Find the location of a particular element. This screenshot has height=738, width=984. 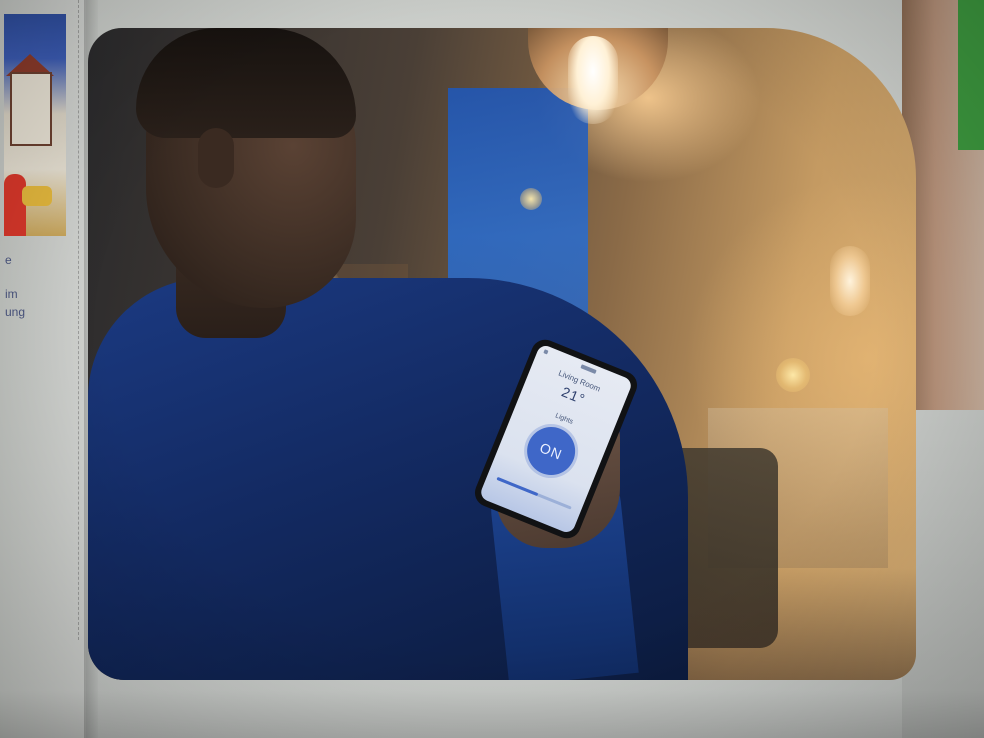

illustration-thumbnail is located at coordinates (35, 125).